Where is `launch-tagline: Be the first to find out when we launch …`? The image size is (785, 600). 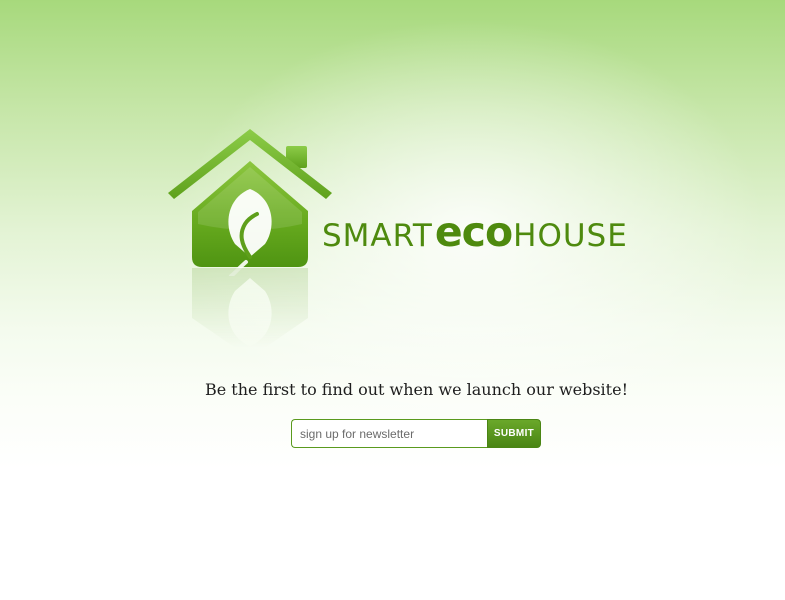 launch-tagline: Be the first to find out when we launch … is located at coordinates (416, 389).